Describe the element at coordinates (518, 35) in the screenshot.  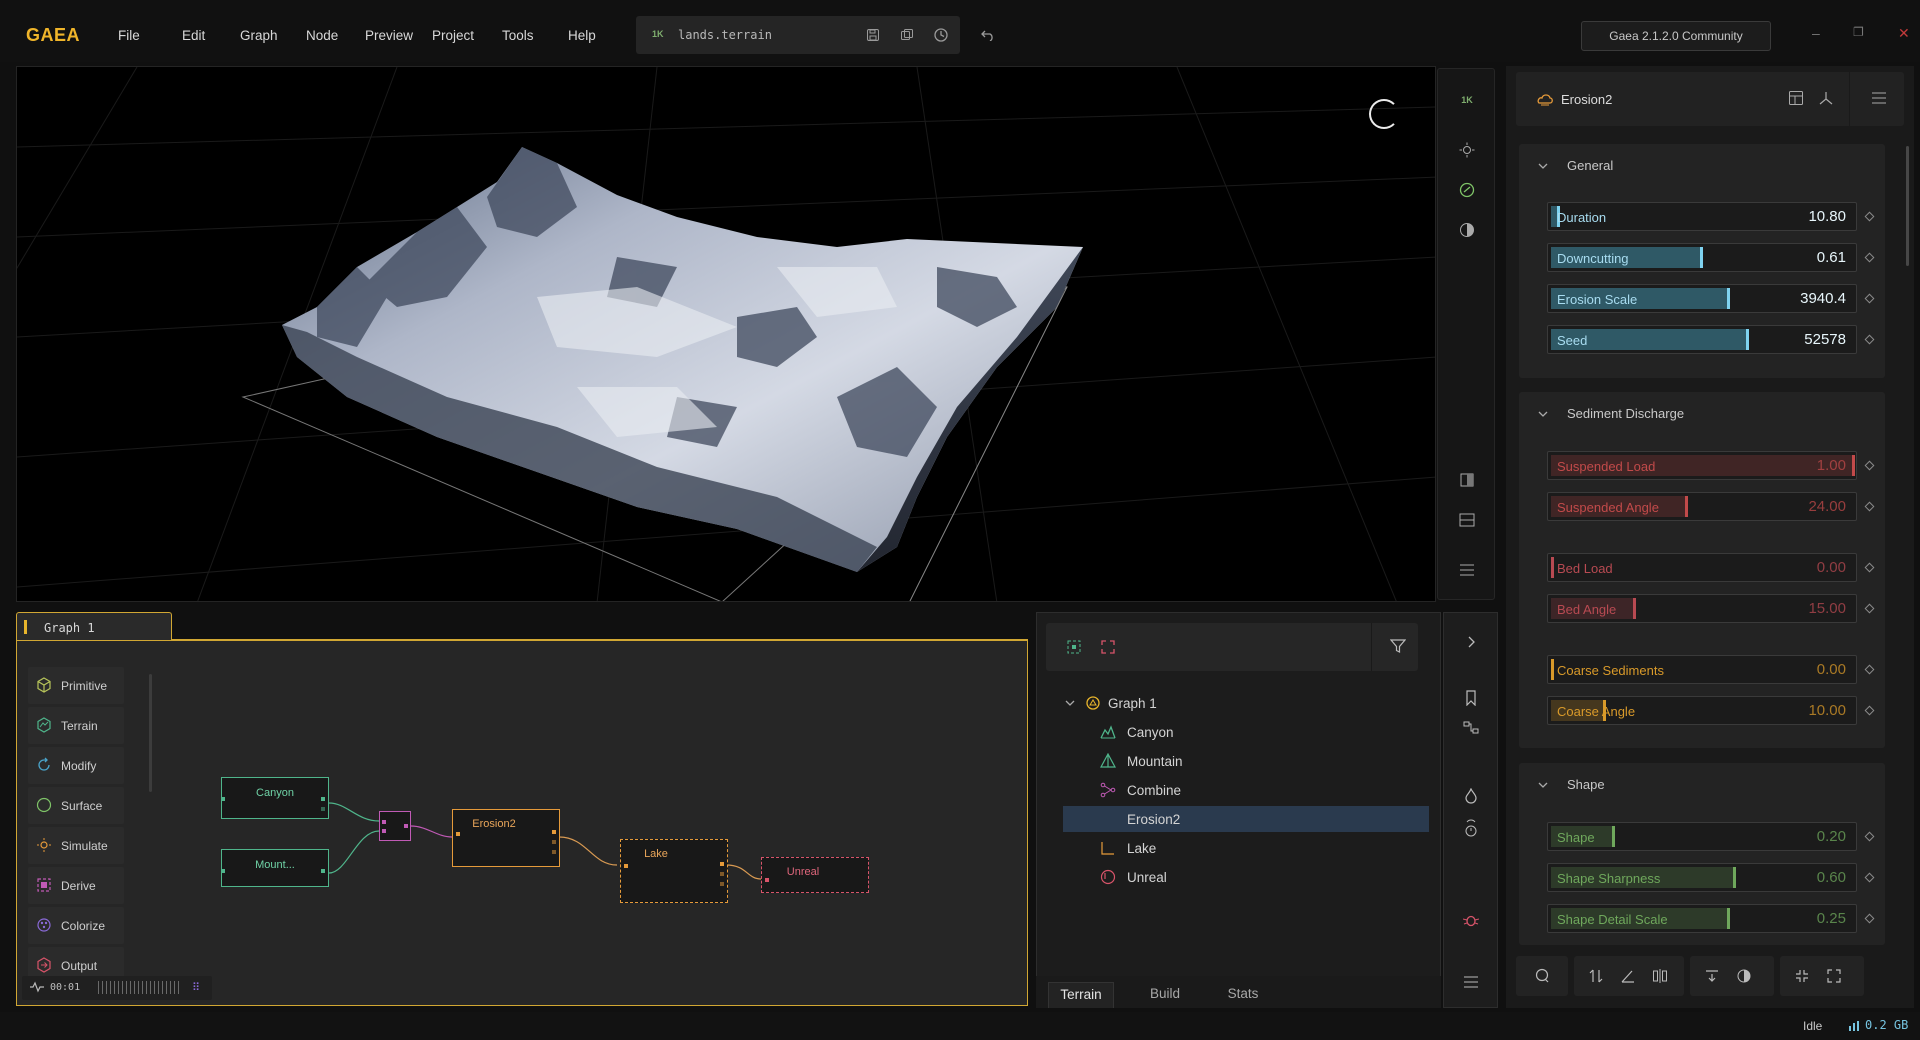
I see `menu-tools: Tools` at that location.